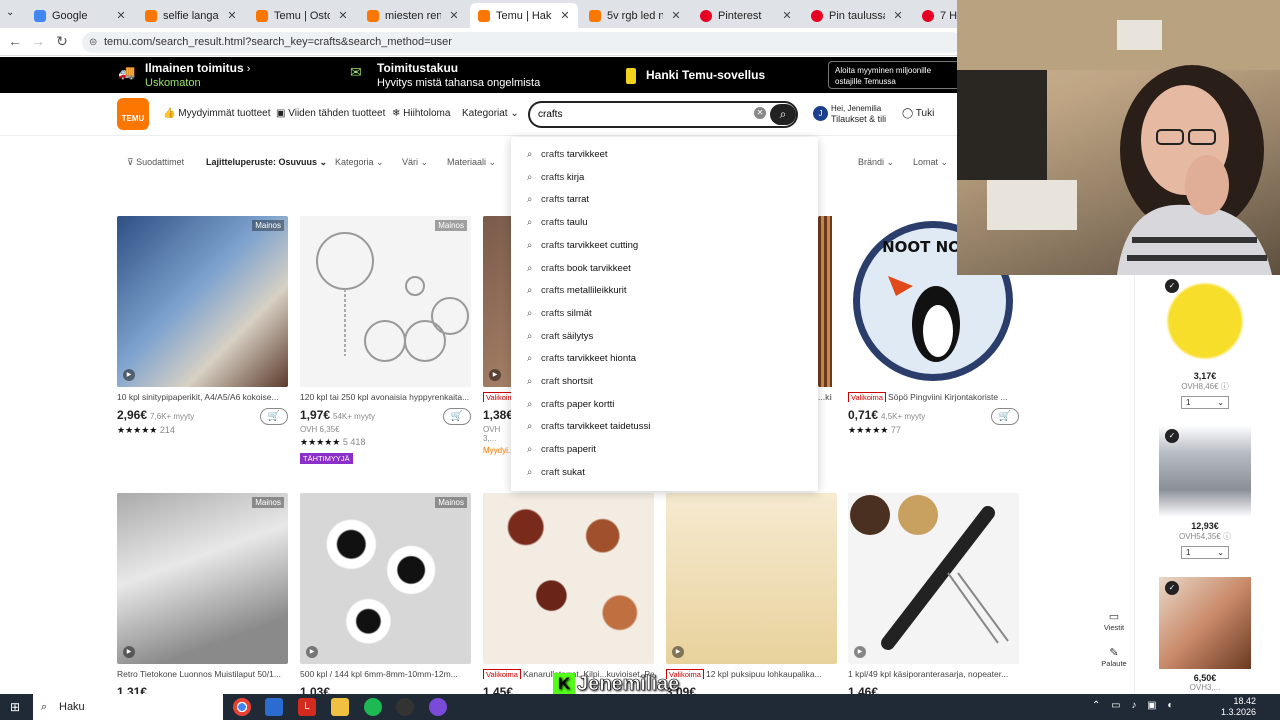 The image size is (1280, 720). I want to click on app-promo: Hanki Temu-sovellus, so click(695, 76).